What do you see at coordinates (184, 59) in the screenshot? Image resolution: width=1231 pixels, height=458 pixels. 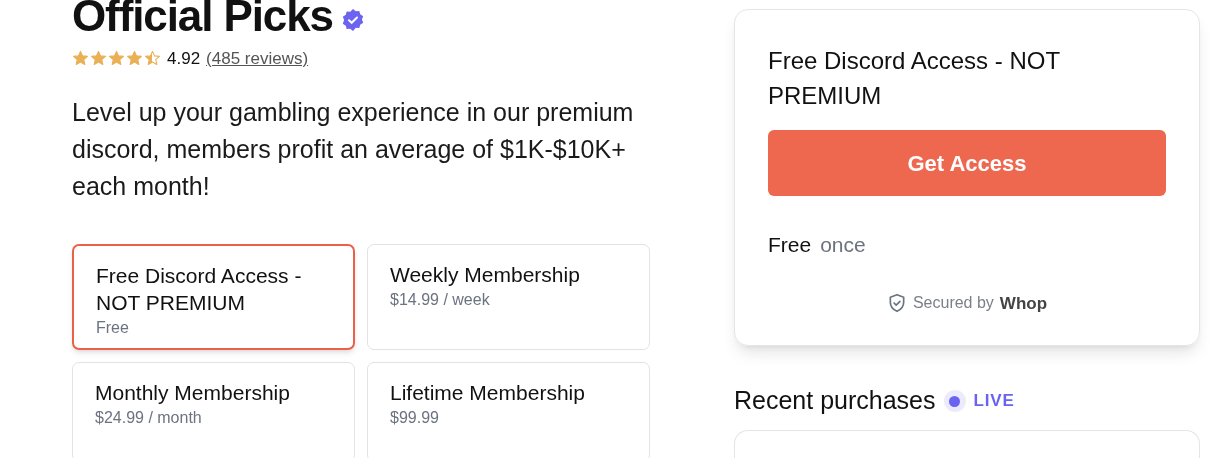 I see `rating-score: 4.92` at bounding box center [184, 59].